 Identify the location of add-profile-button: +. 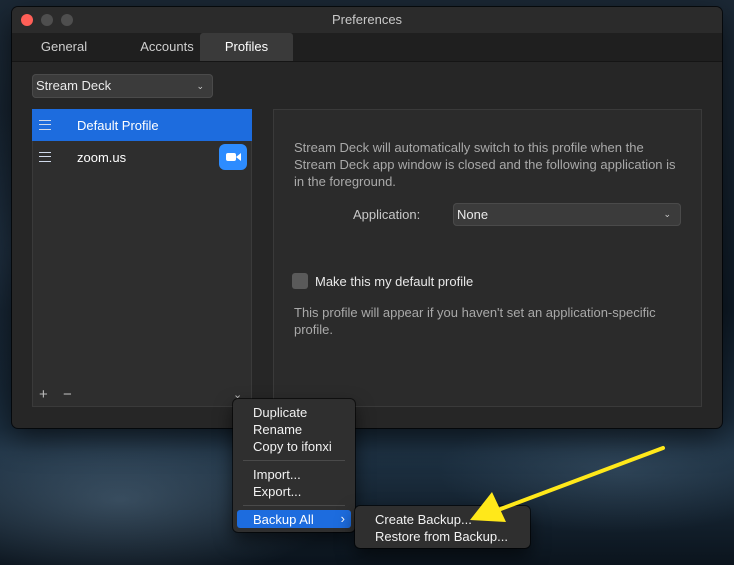
(43, 394).